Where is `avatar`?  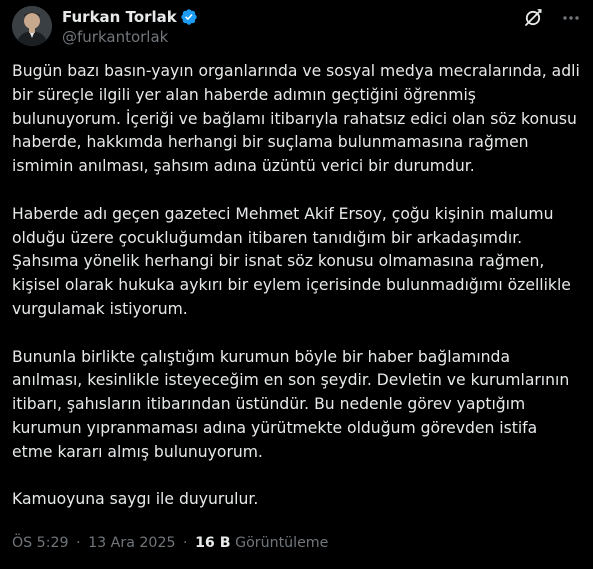
avatar is located at coordinates (32, 26).